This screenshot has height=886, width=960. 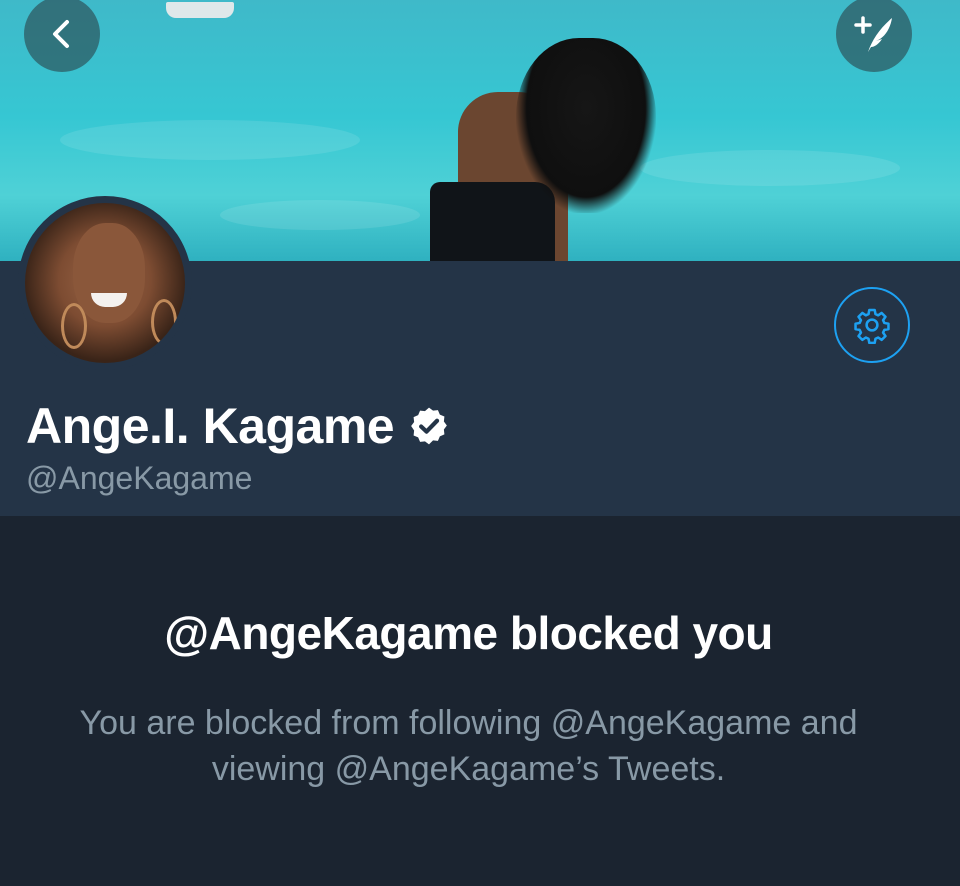 What do you see at coordinates (586, 125) in the screenshot?
I see `banner-person-hair` at bounding box center [586, 125].